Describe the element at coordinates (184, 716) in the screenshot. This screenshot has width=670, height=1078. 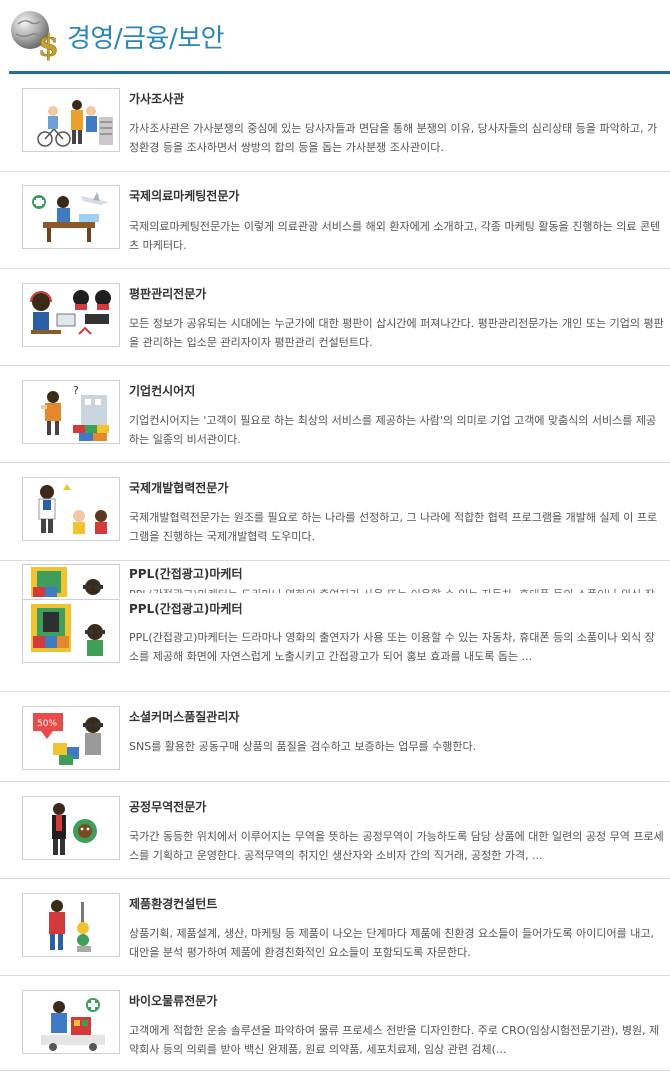
I see `item-title: 소셜커머스품질관리자` at that location.